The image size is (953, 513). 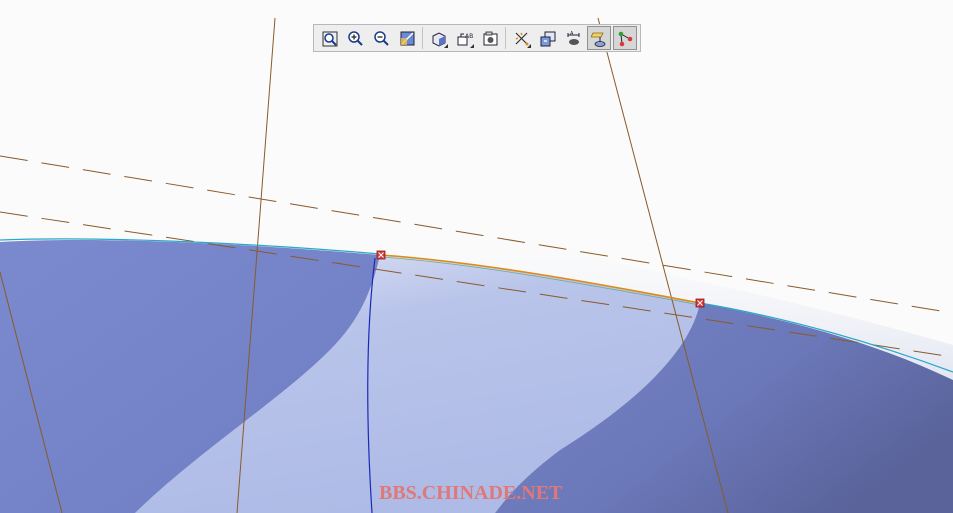 I want to click on datum-display-button, so click(x=521, y=38).